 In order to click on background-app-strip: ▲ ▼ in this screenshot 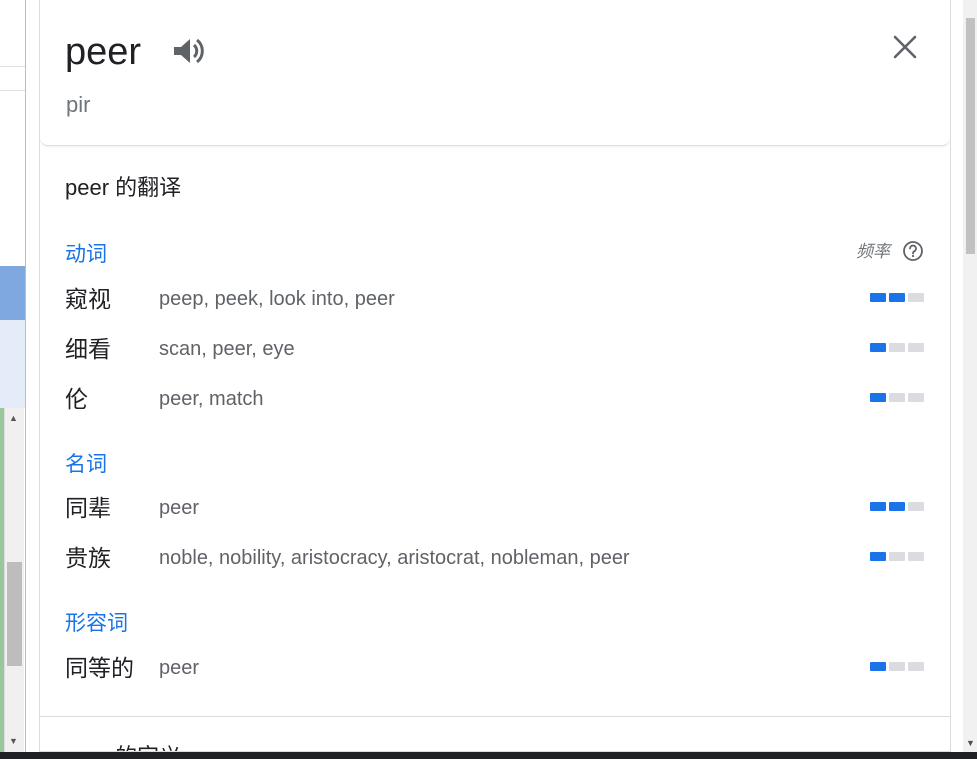, I will do `click(13, 379)`.